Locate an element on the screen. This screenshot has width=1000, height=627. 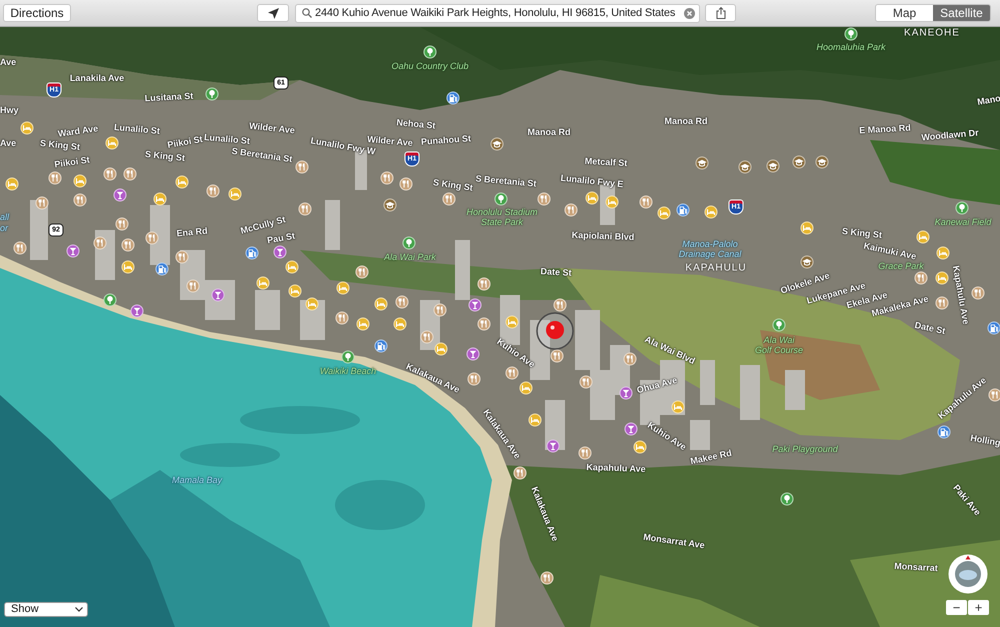
street-label: Lusitana St is located at coordinates (169, 97).